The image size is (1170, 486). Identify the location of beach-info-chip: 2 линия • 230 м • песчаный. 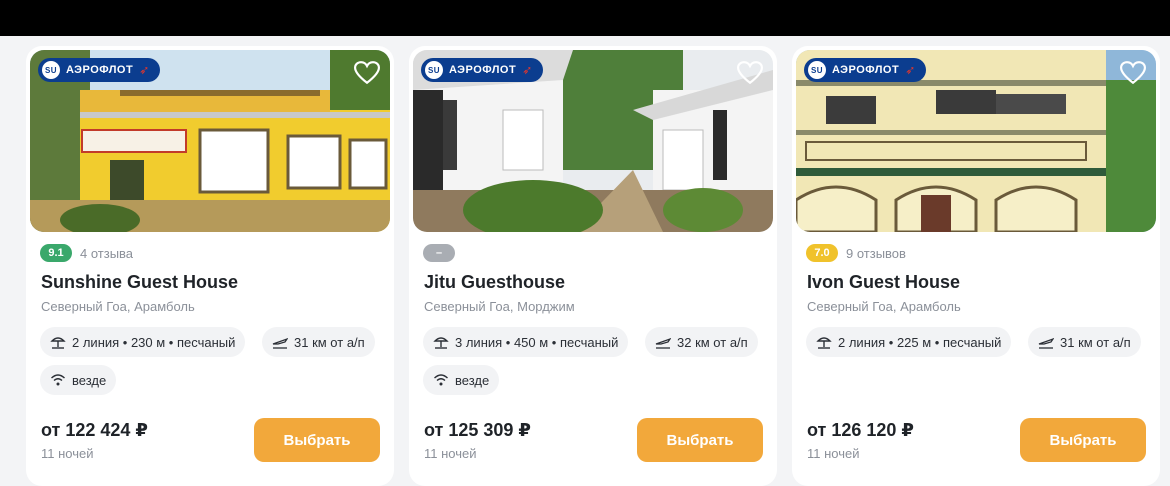
(143, 342).